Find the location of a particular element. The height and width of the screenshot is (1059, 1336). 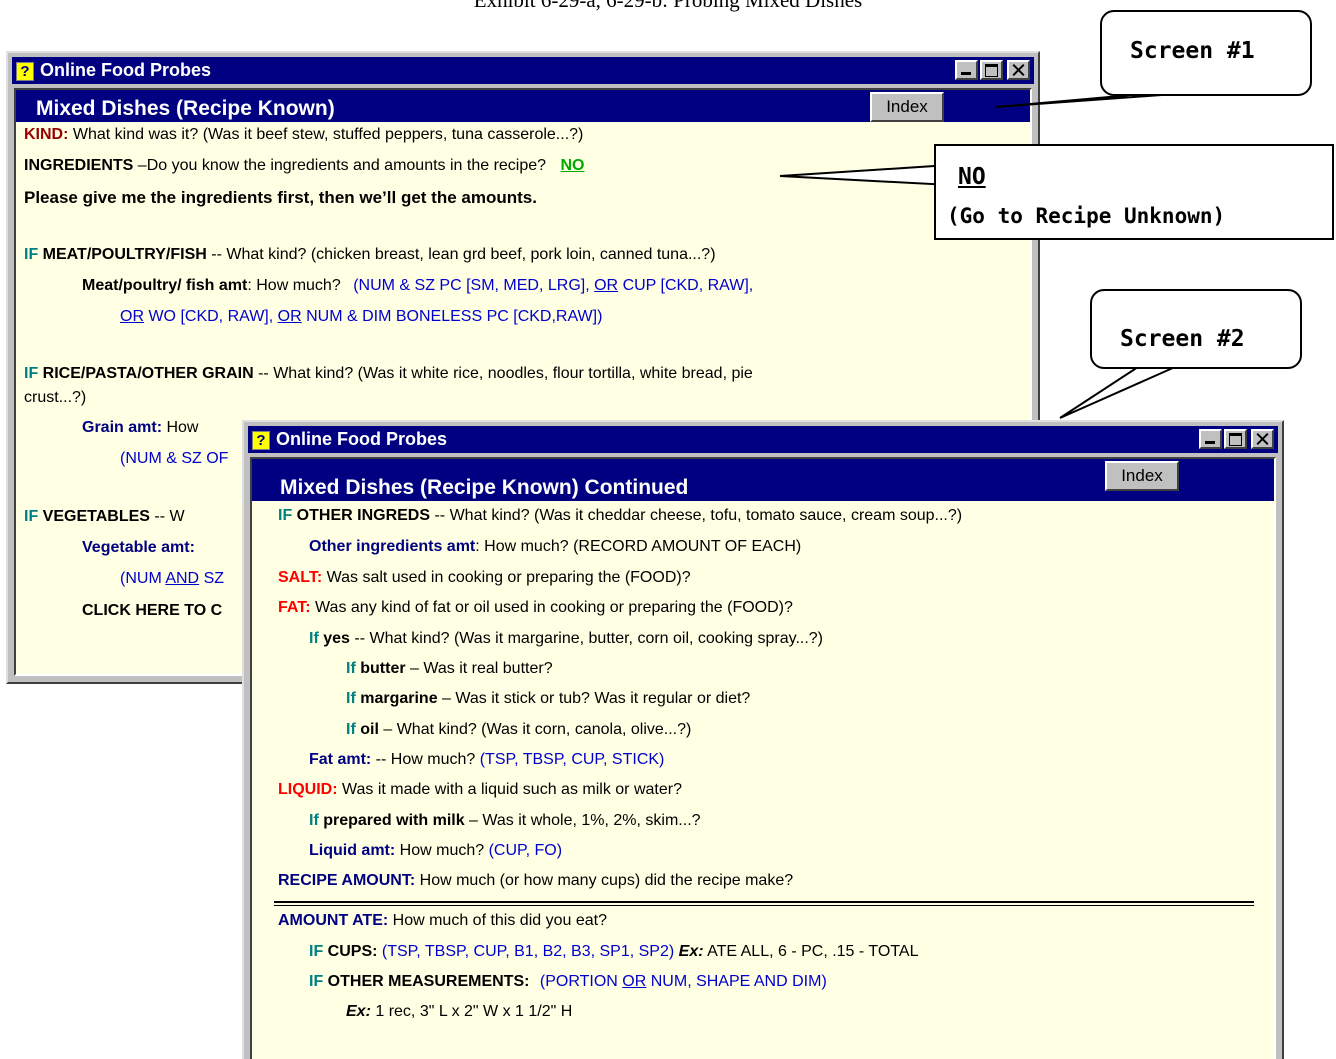

no-callout-tail is located at coordinates (865, 175).